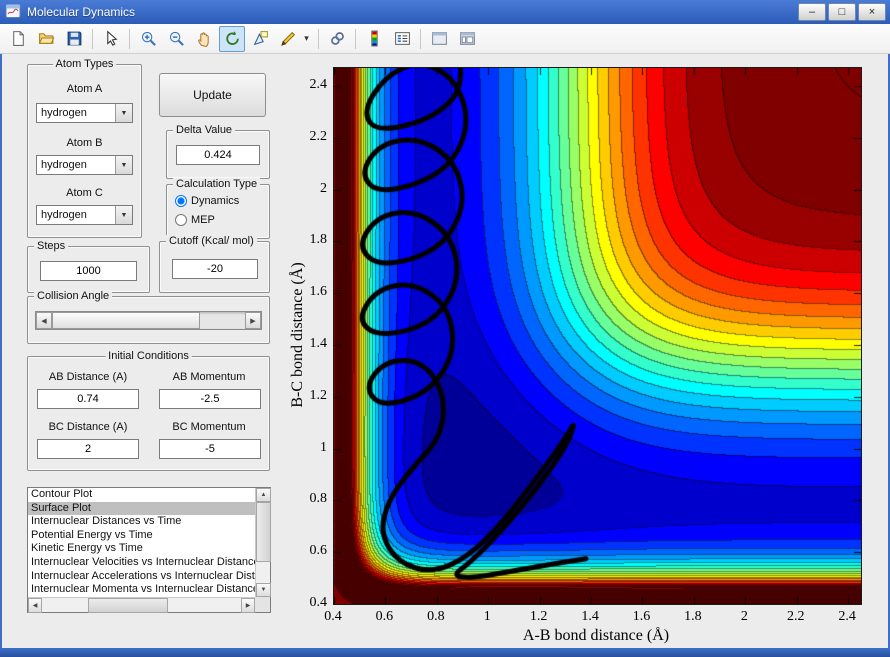  I want to click on y-tick-label: 0.6, so click(318, 551).